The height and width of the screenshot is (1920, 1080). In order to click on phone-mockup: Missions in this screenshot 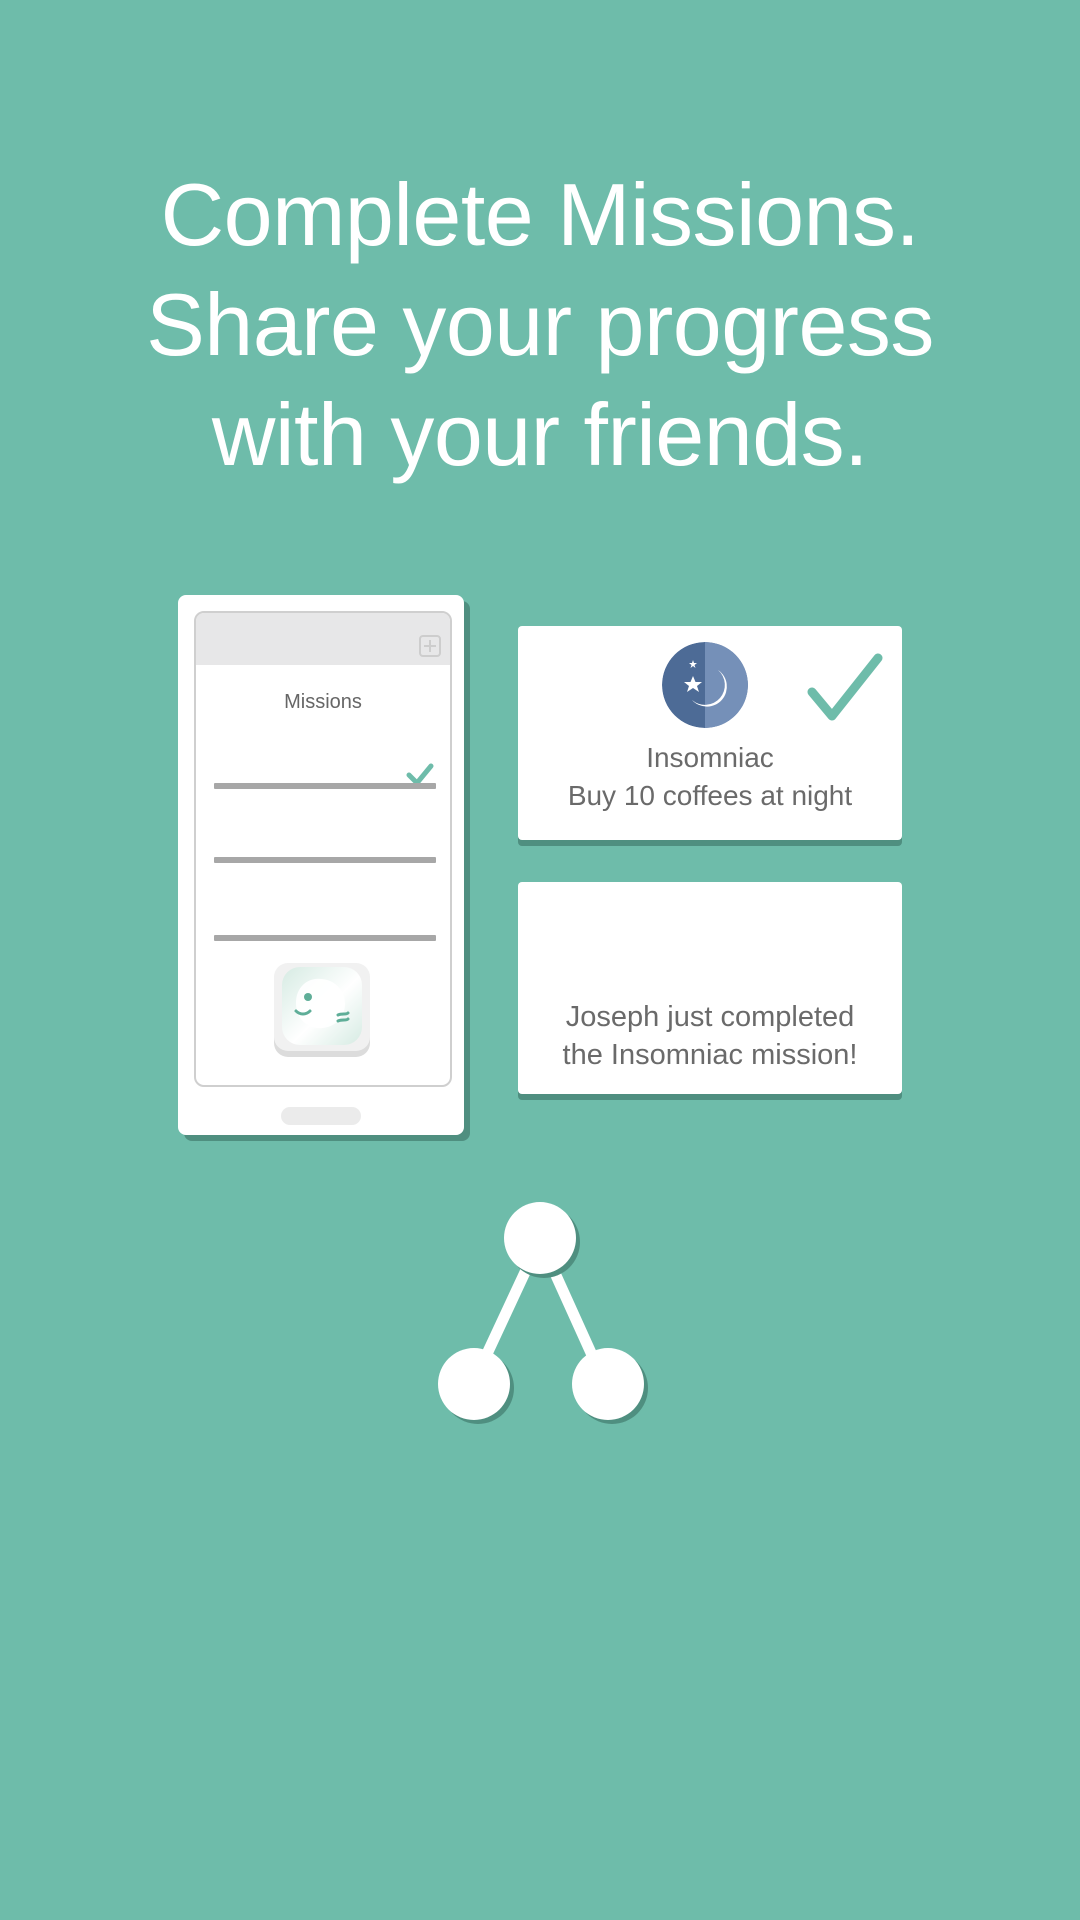, I will do `click(321, 865)`.